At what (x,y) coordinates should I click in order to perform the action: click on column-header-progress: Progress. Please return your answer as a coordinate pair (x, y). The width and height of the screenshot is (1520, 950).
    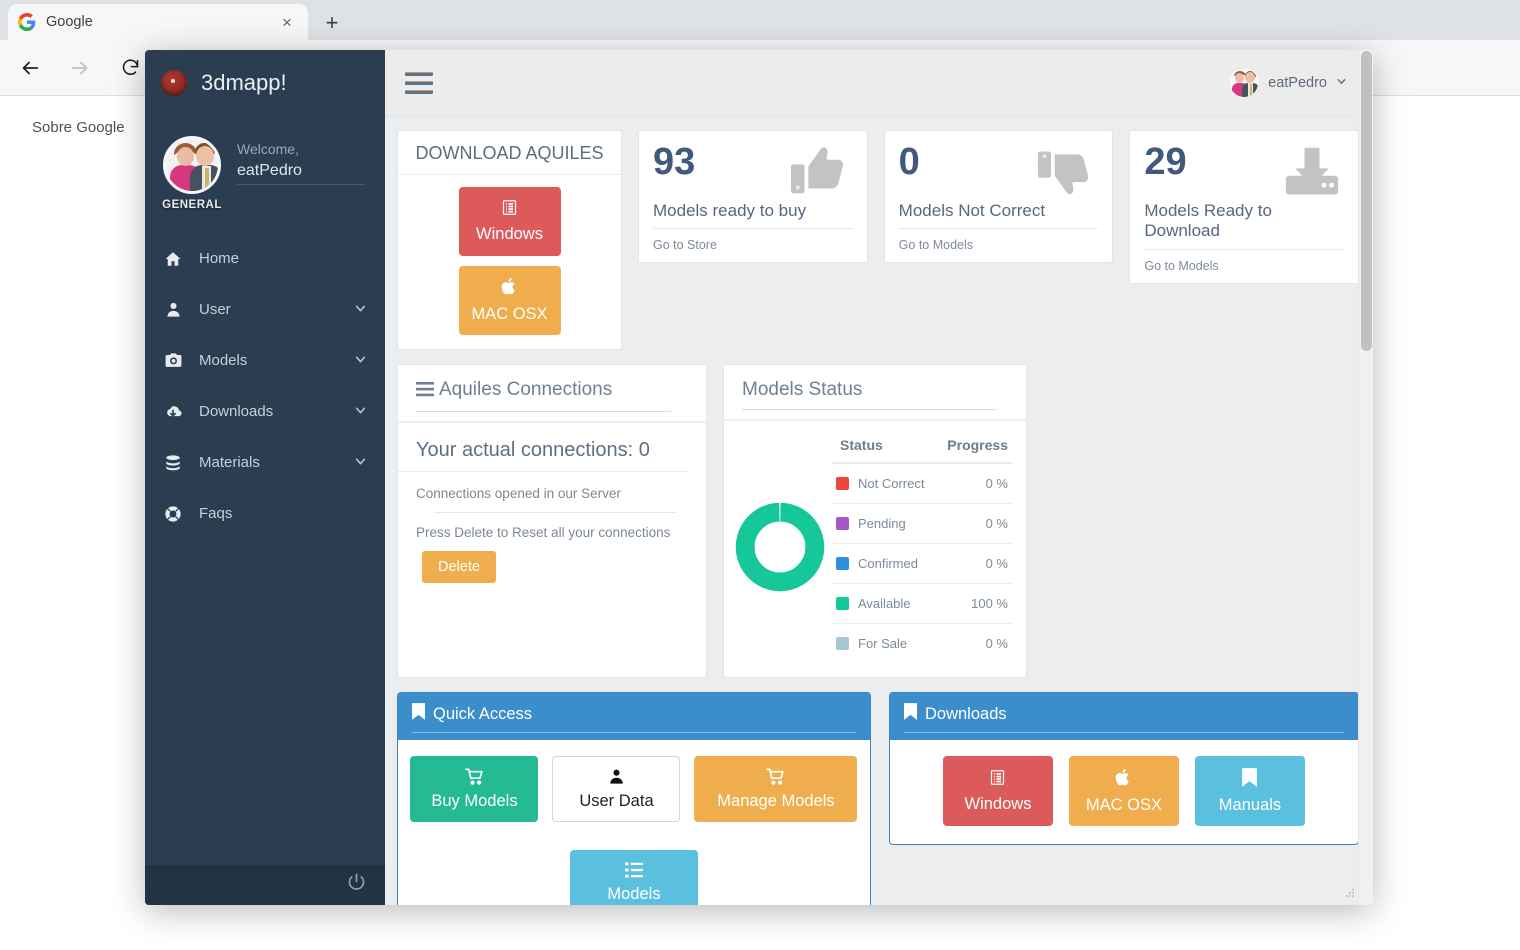
    Looking at the image, I should click on (977, 445).